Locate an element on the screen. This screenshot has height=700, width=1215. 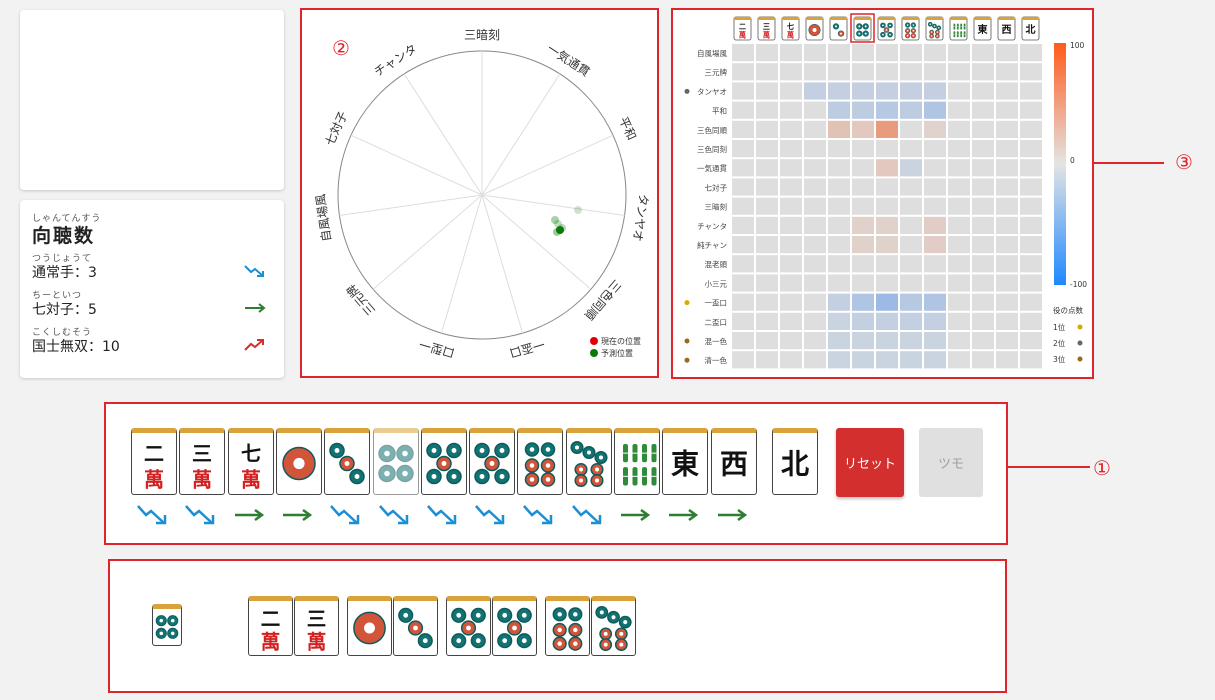
tile-face: 東 is located at coordinates (685, 463).